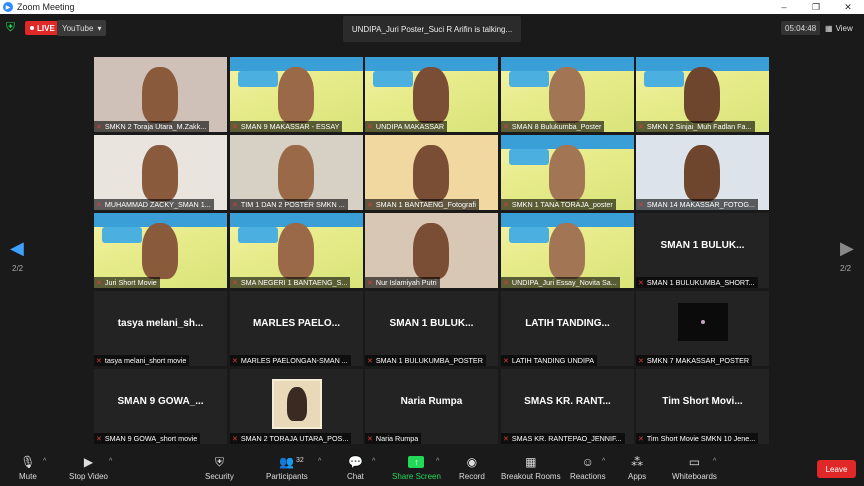  Describe the element at coordinates (714, 461) in the screenshot. I see `whiteboards-options-caret-icon: ^` at that location.